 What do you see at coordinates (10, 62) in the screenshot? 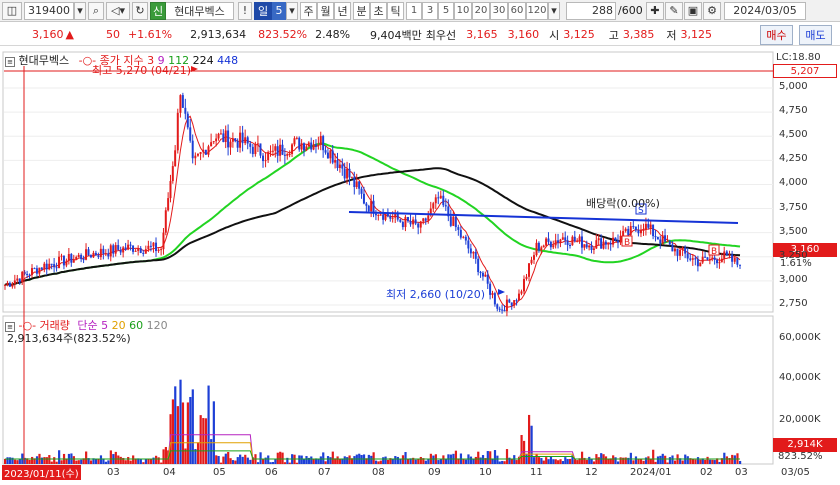
I see `panel-icon: ≡` at bounding box center [10, 62].